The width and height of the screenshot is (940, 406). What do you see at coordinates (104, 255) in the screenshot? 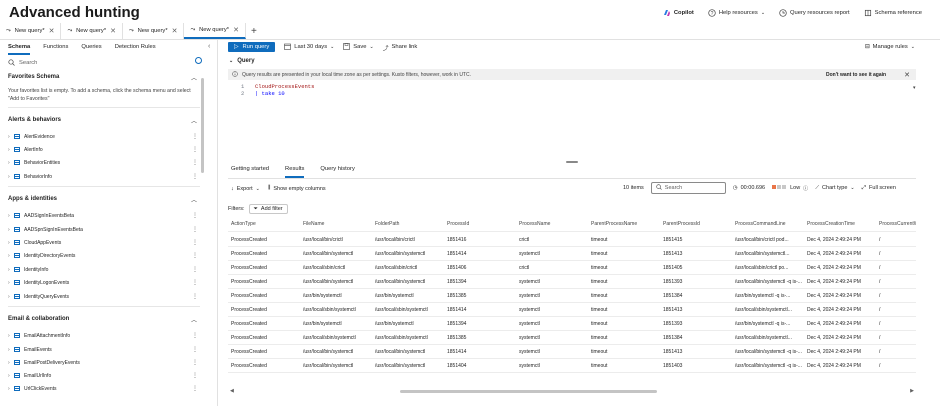
I see `schema-table-item: › IdentityDirectoryEvents ⋮` at bounding box center [104, 255].